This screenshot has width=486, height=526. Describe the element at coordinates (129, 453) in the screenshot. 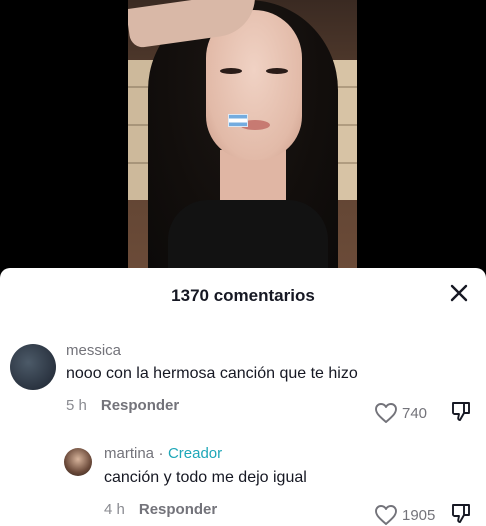

I see `comment-username: martina` at that location.